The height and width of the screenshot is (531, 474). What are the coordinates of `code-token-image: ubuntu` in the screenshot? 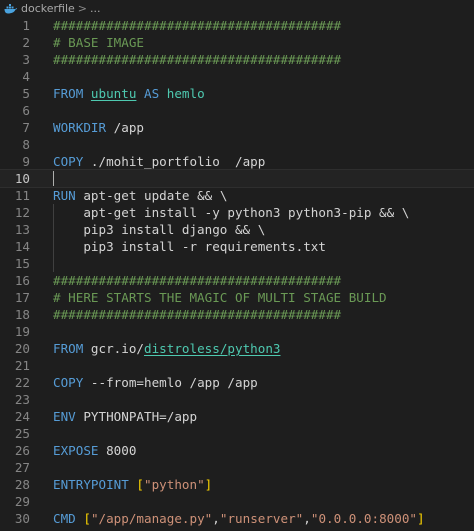 It's located at (113, 93).